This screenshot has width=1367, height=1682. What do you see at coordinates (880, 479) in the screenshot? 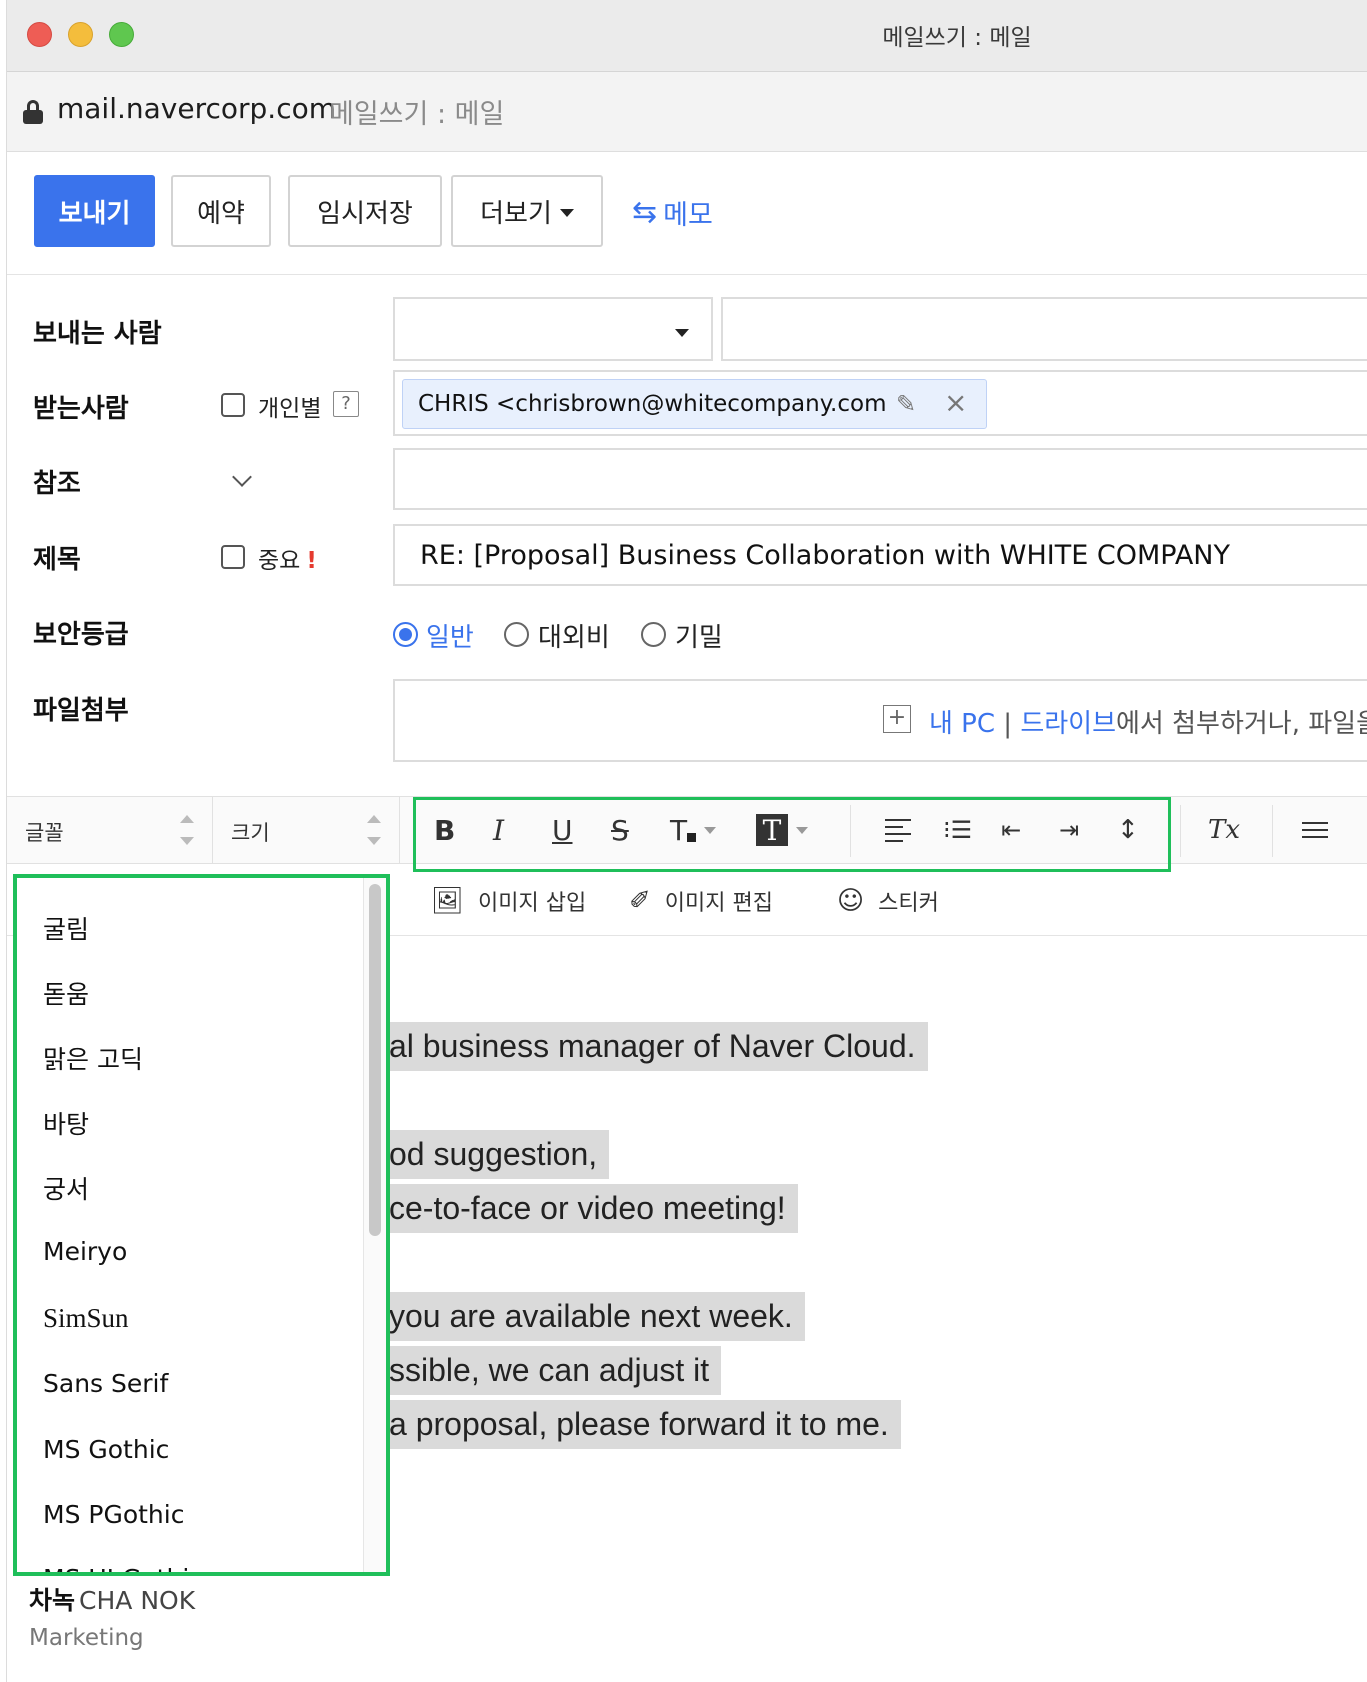
I see `cc-field` at bounding box center [880, 479].